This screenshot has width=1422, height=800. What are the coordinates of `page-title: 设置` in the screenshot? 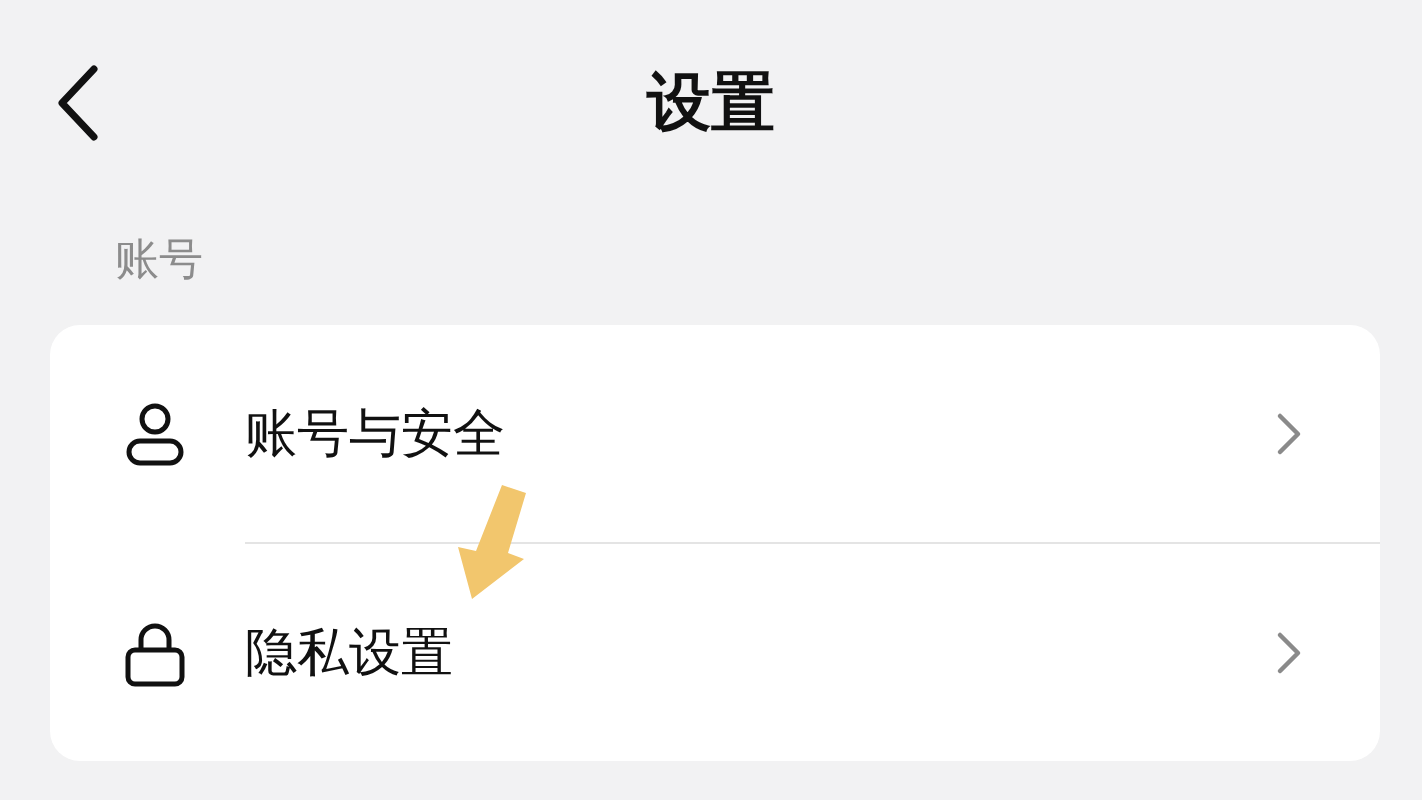 It's located at (710, 102).